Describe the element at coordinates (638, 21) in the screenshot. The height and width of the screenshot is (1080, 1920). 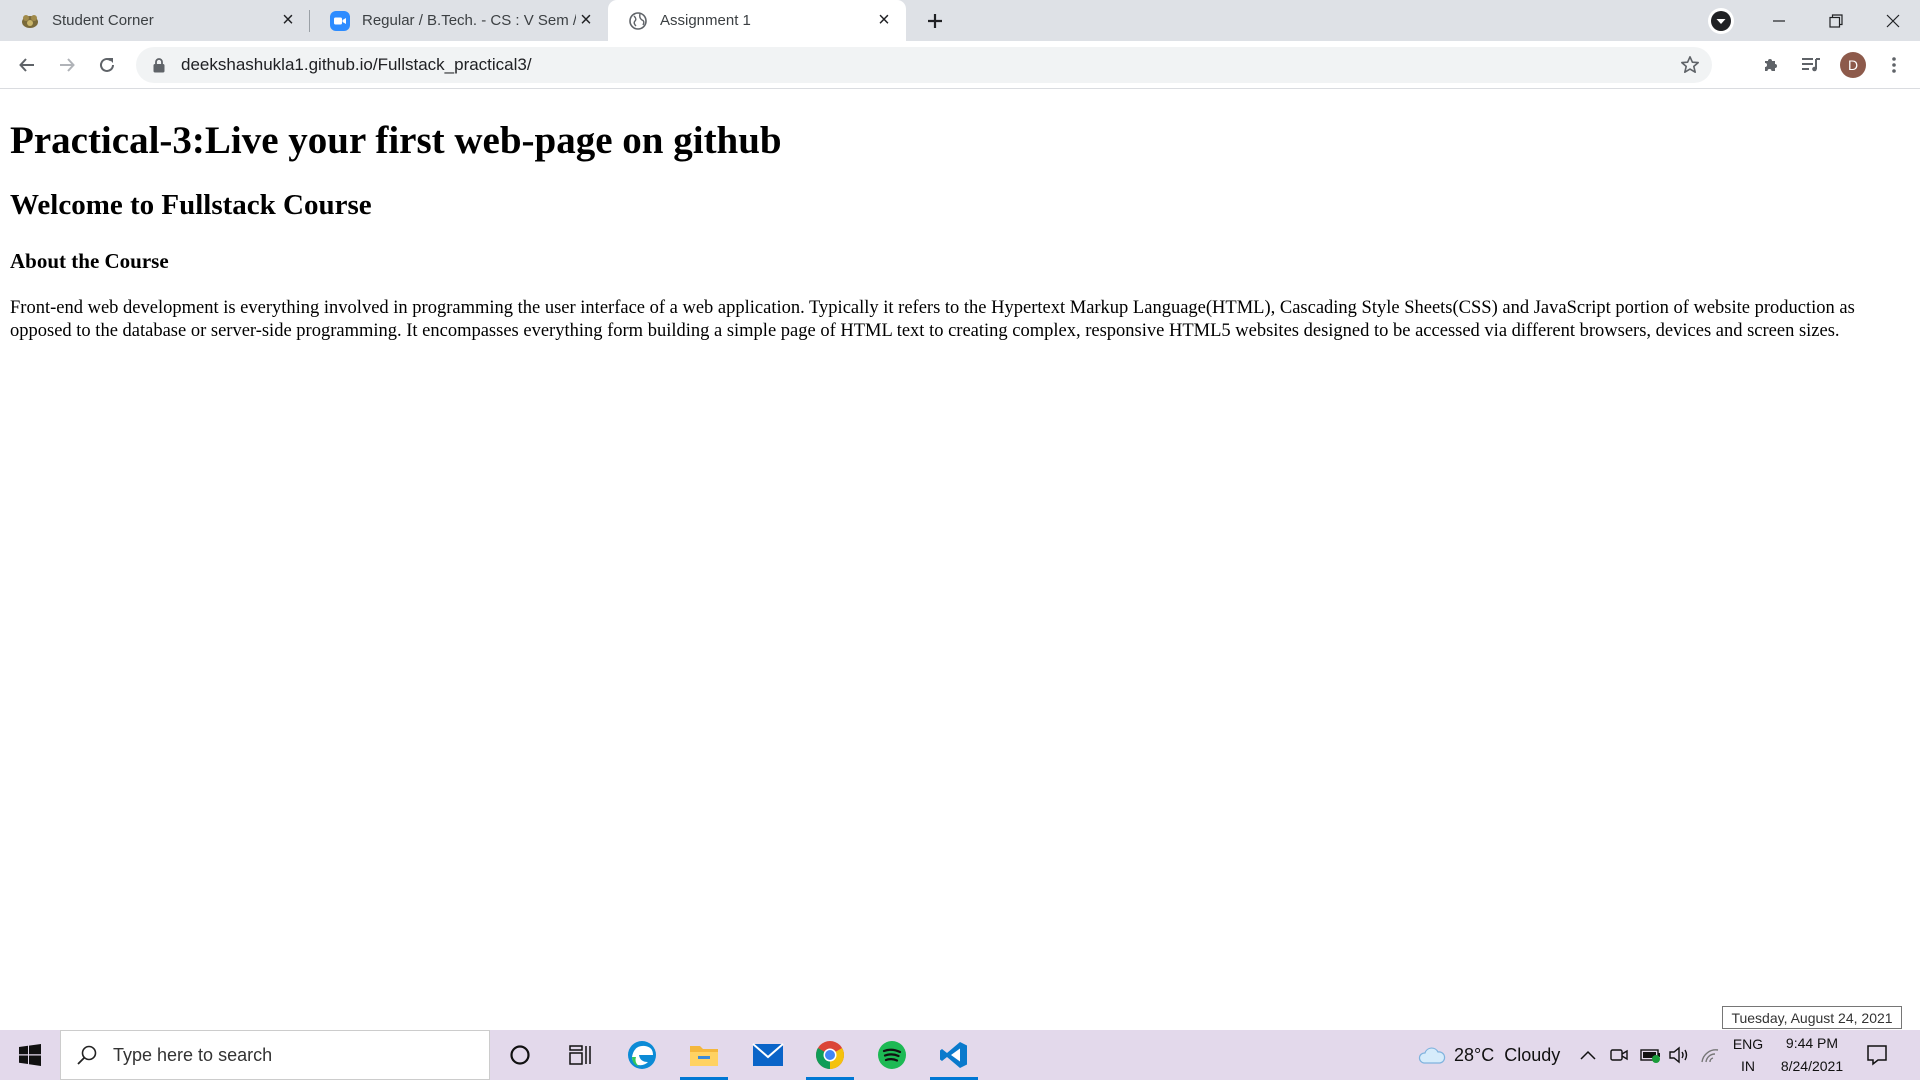
I see `globe-favicon` at that location.